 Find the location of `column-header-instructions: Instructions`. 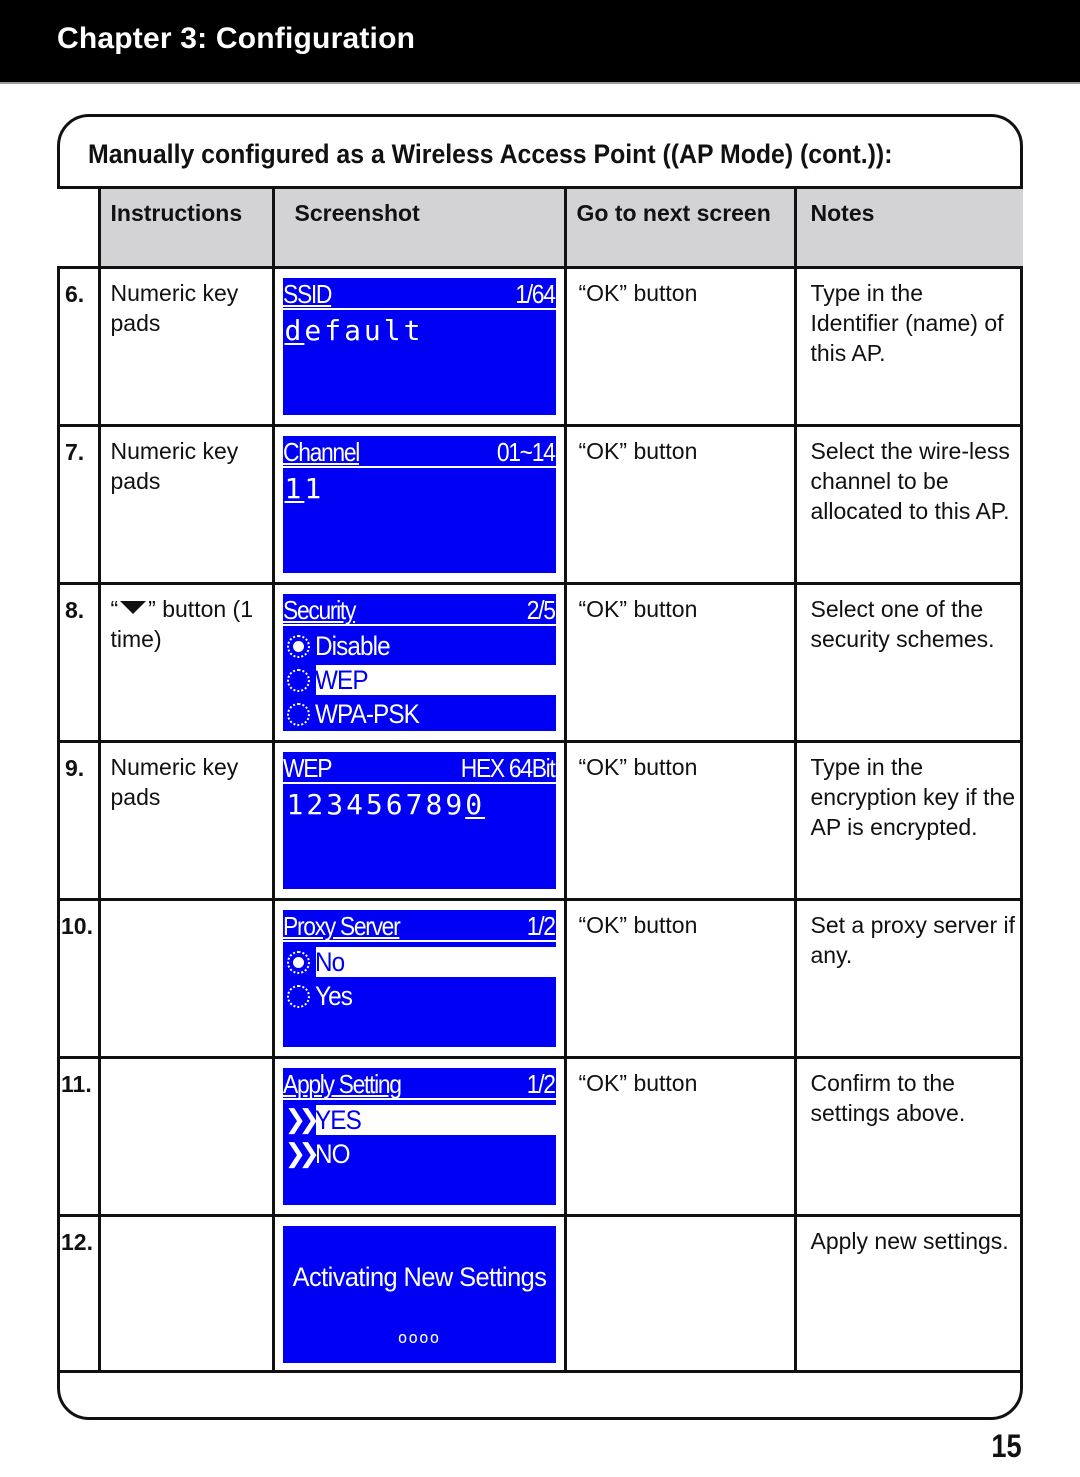

column-header-instructions: Instructions is located at coordinates (186, 227).